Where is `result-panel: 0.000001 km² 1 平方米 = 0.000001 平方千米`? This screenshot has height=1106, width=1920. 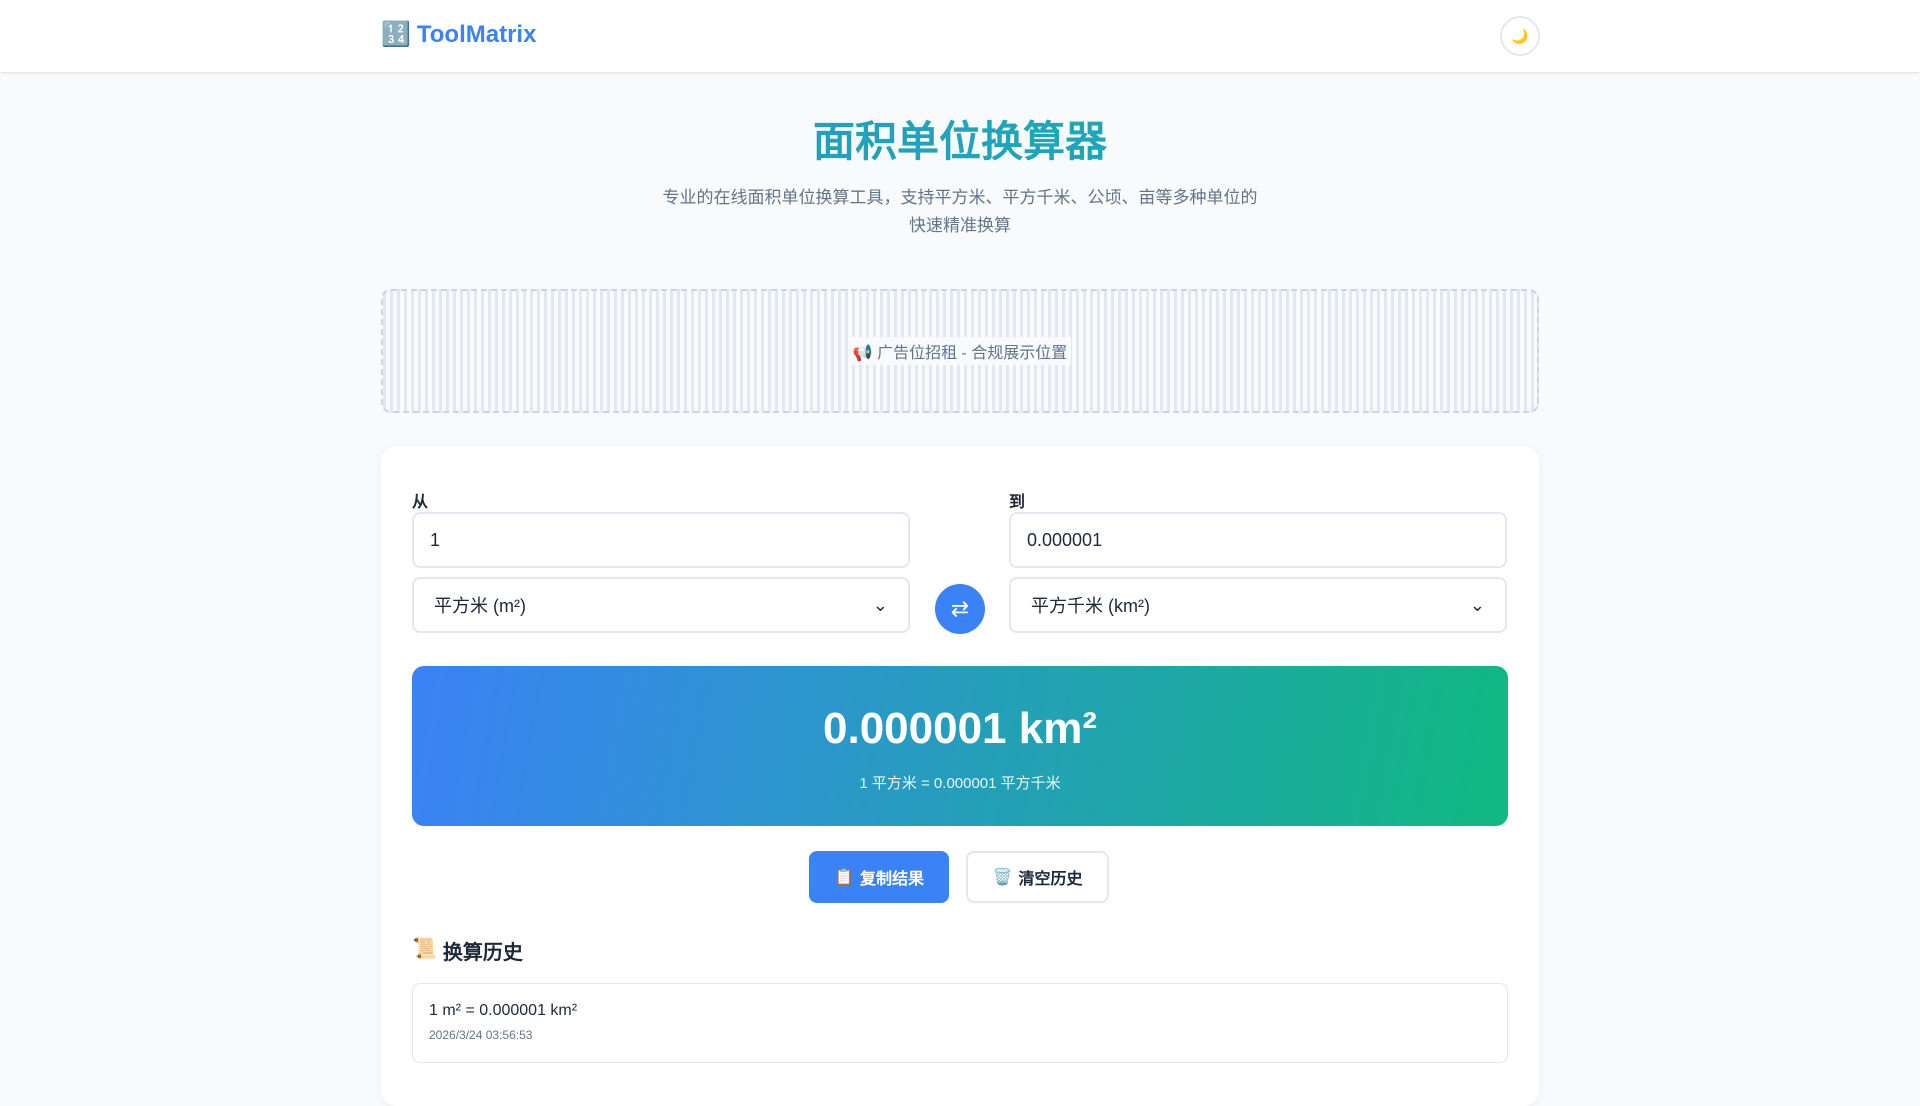
result-panel: 0.000001 km² 1 平方米 = 0.000001 平方千米 is located at coordinates (960, 746).